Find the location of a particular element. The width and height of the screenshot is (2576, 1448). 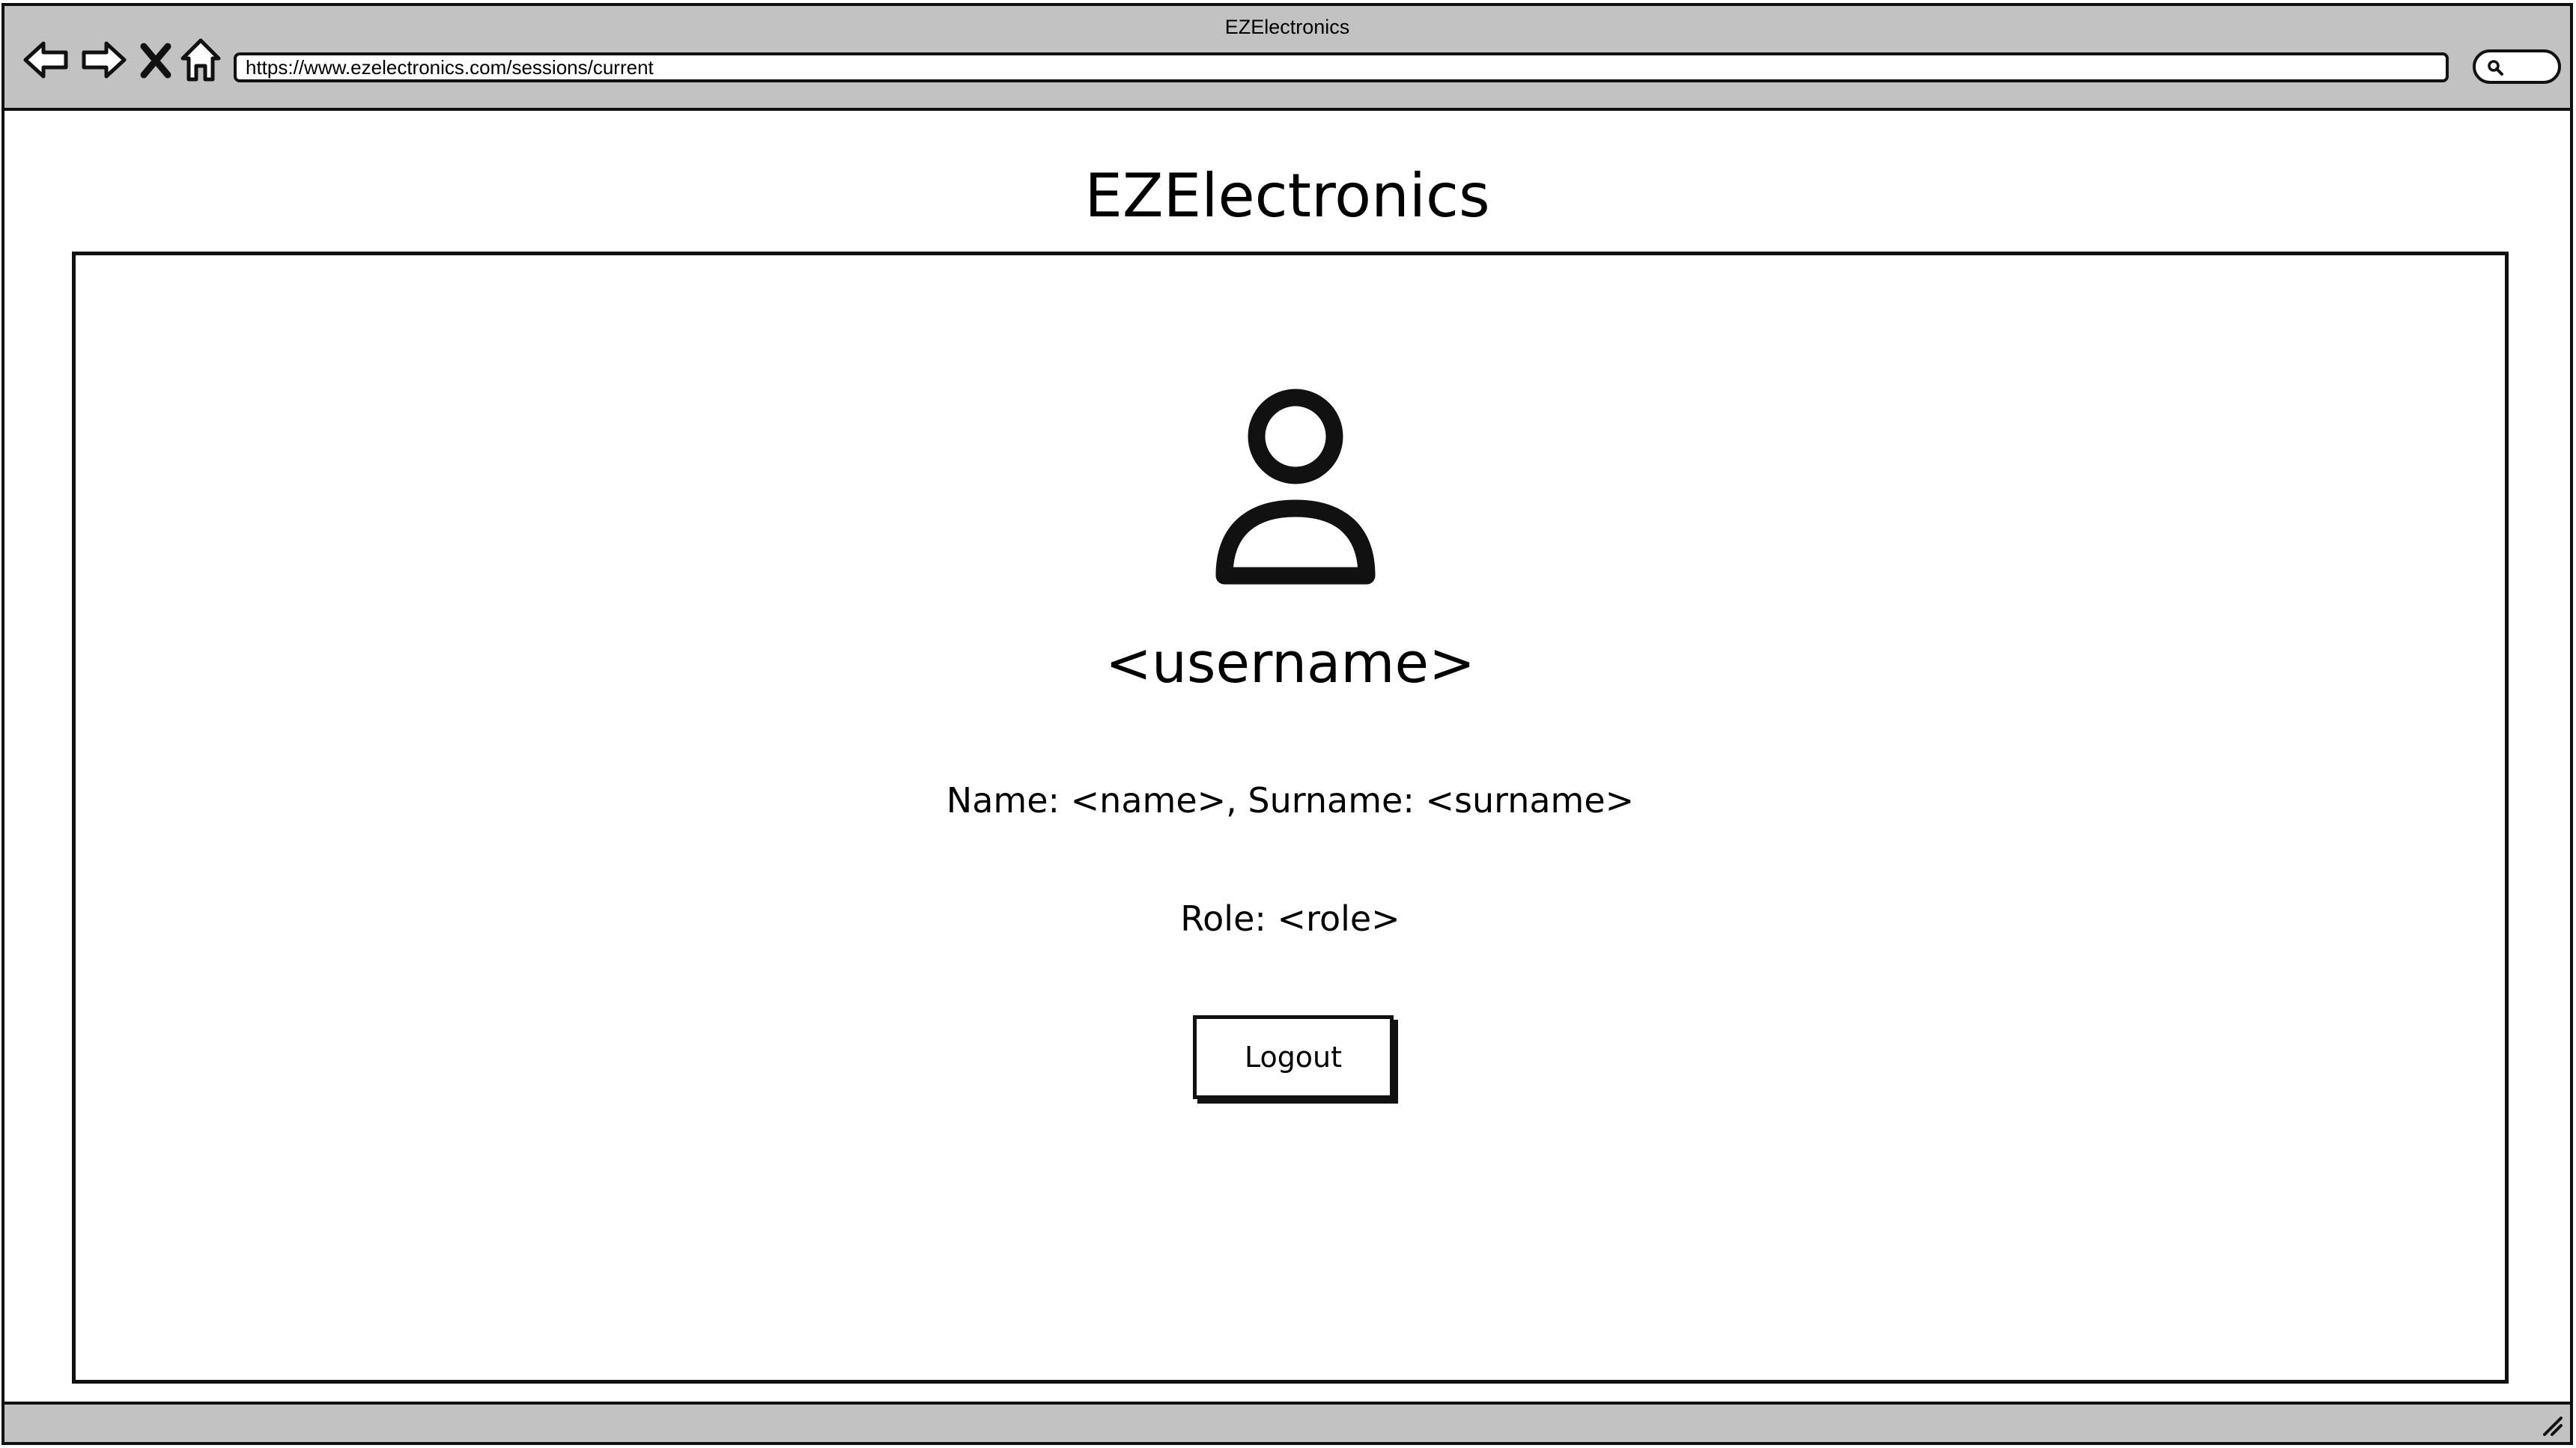

search-box is located at coordinates (2517, 66).